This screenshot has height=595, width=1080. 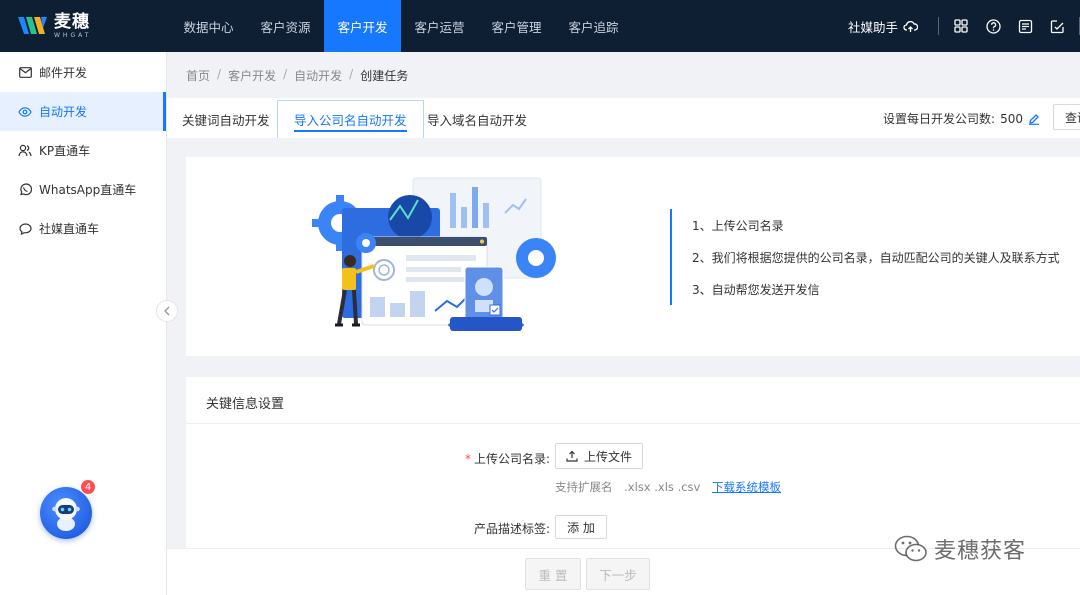 What do you see at coordinates (25, 151) in the screenshot?
I see `people-icon` at bounding box center [25, 151].